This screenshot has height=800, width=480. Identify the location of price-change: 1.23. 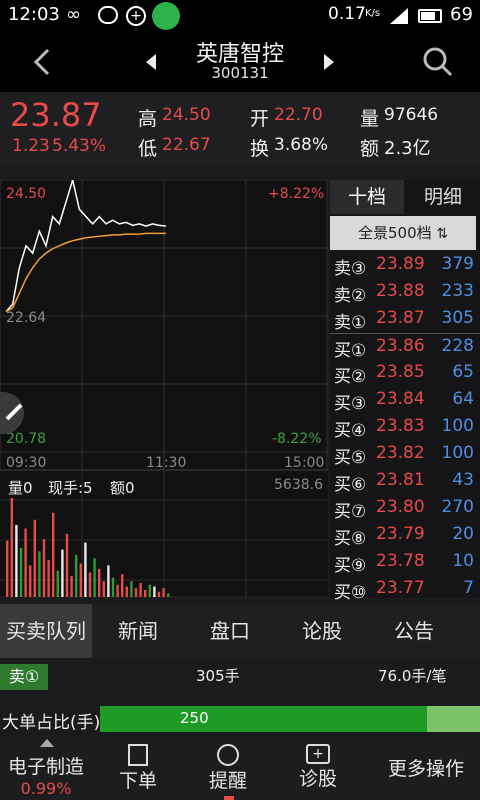
(31, 146).